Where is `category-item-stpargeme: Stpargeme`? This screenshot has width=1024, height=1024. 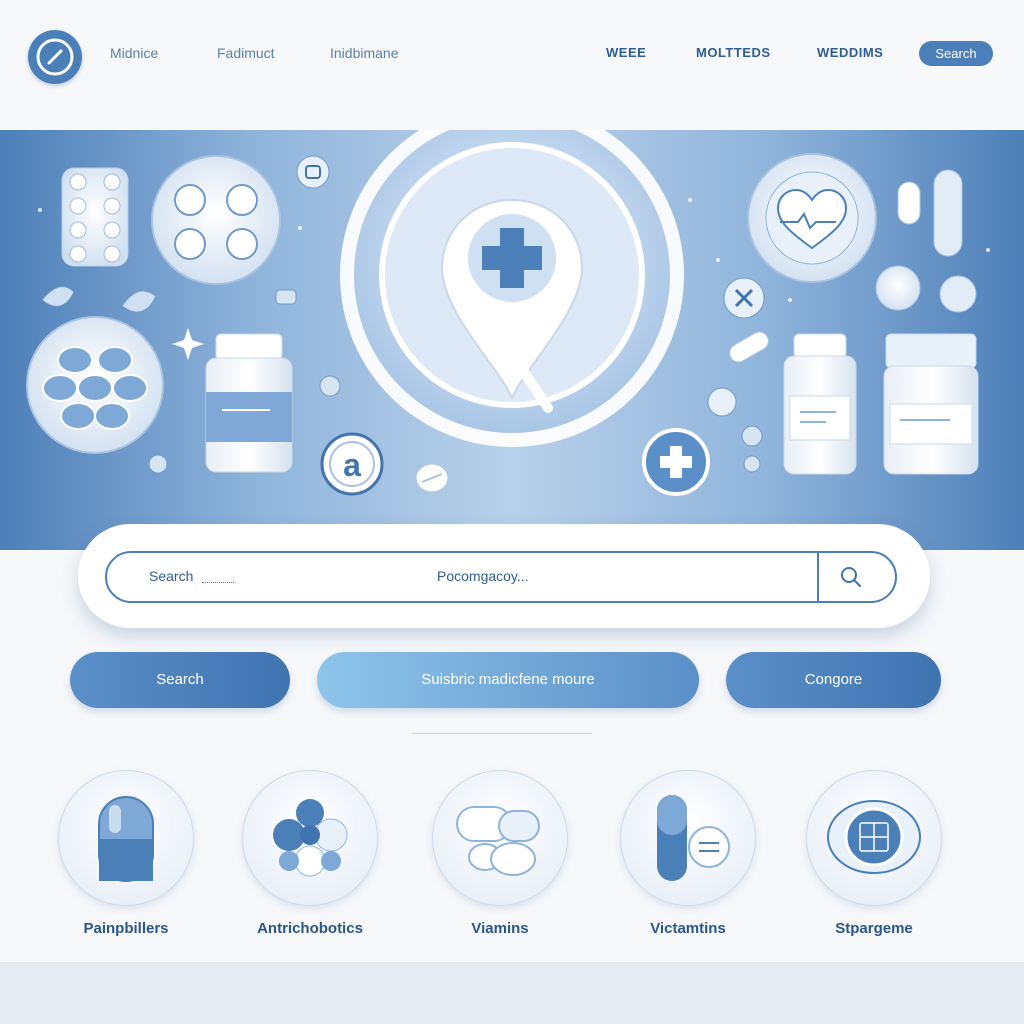 category-item-stpargeme: Stpargeme is located at coordinates (874, 865).